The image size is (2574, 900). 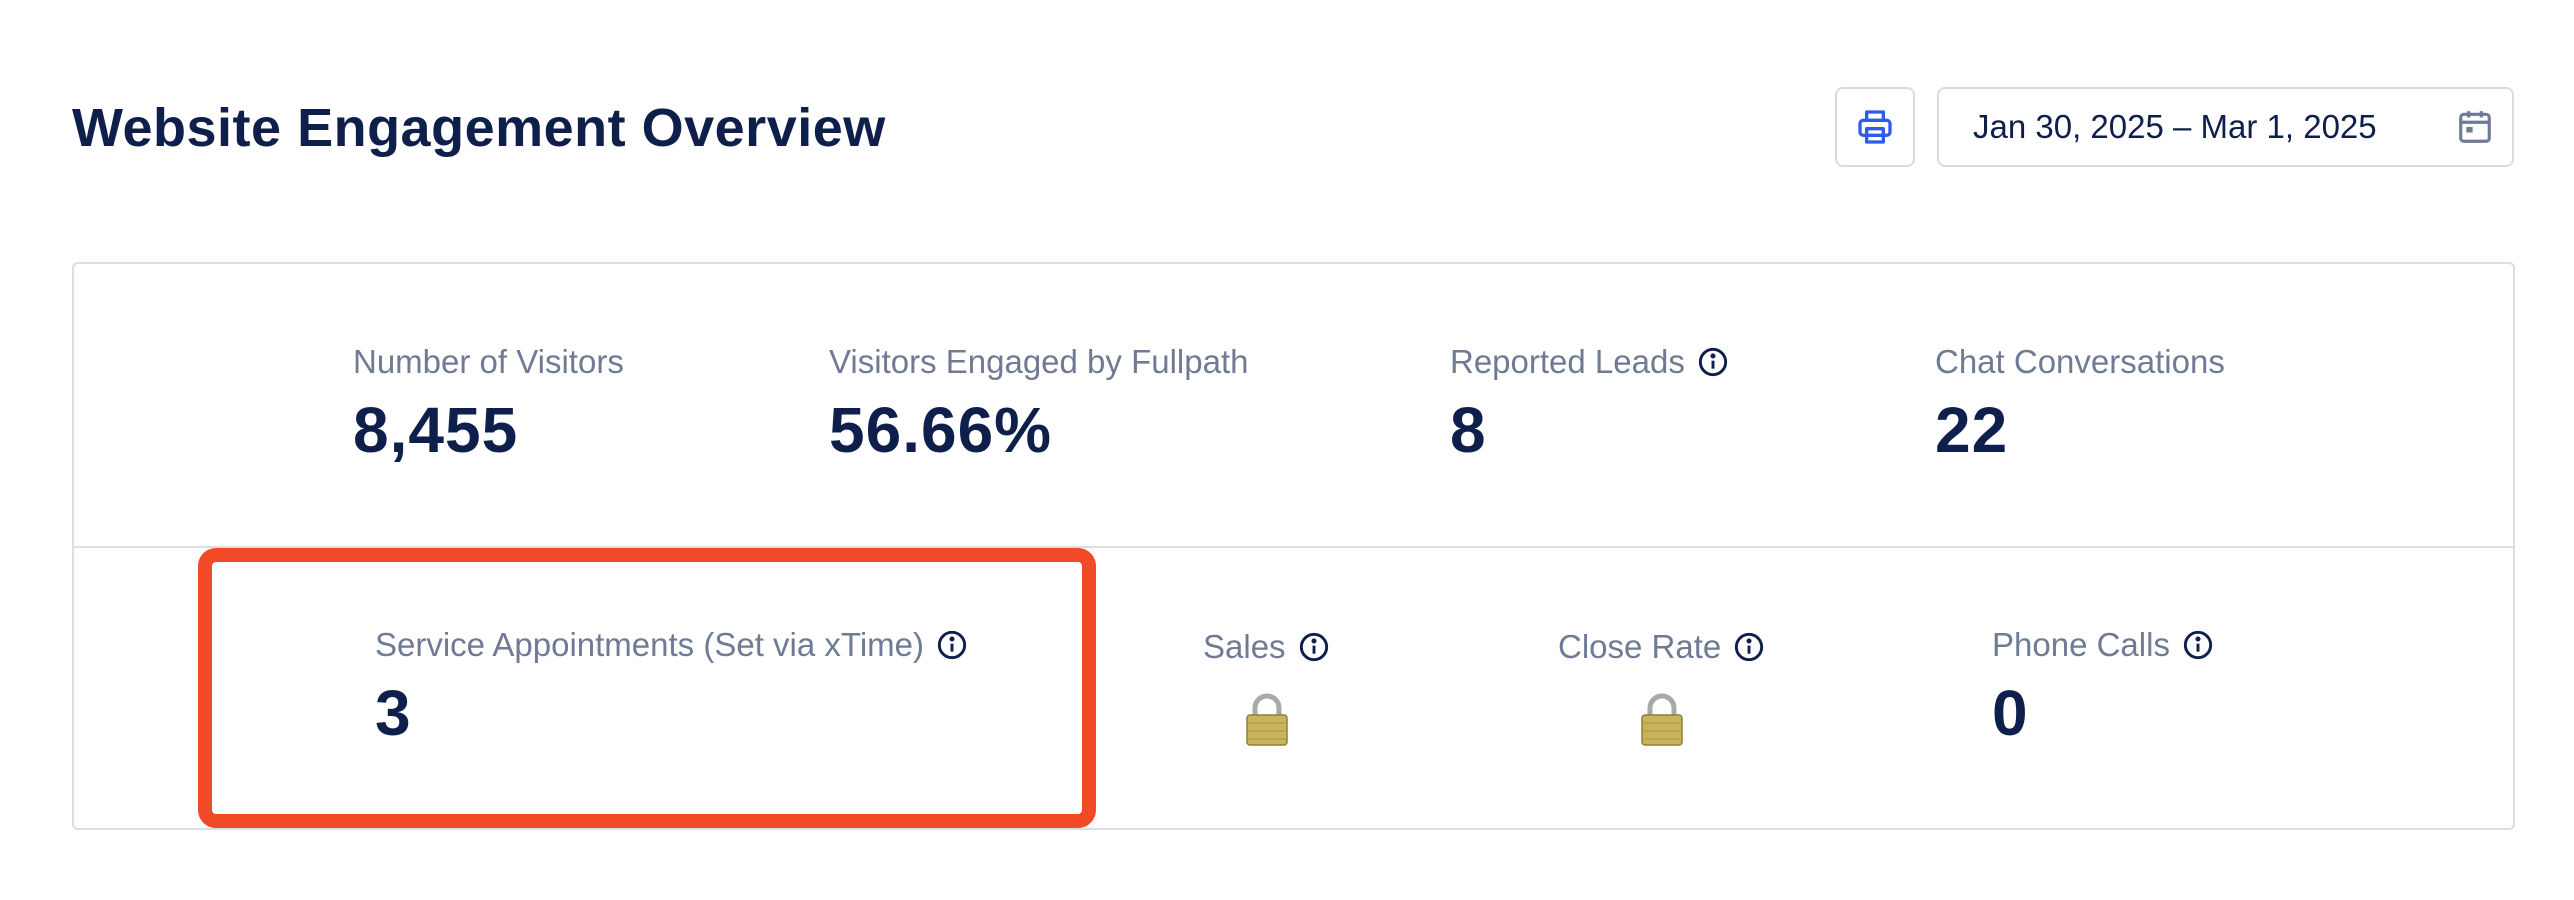 What do you see at coordinates (2080, 361) in the screenshot?
I see `metric-label: Chat Conversations` at bounding box center [2080, 361].